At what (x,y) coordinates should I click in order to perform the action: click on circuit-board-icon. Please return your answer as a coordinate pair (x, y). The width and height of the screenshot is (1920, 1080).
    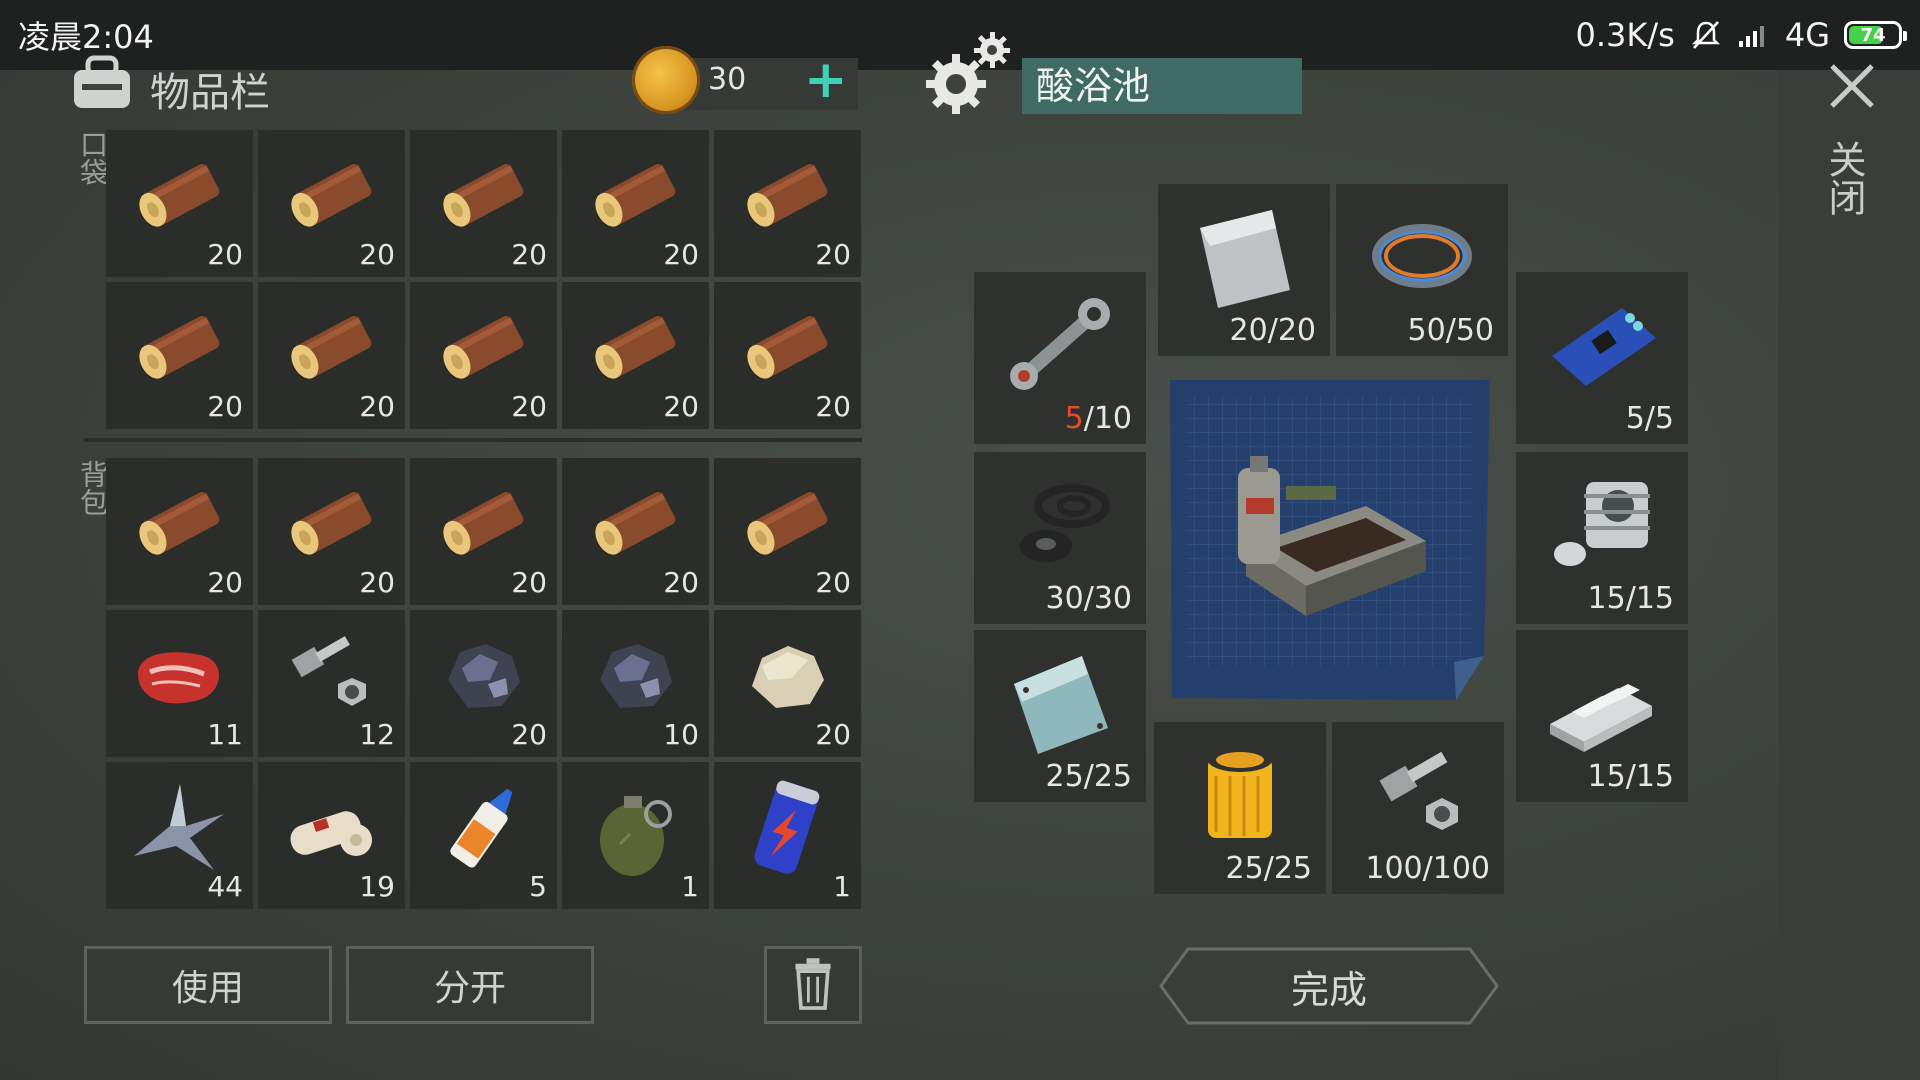
    Looking at the image, I should click on (1604, 347).